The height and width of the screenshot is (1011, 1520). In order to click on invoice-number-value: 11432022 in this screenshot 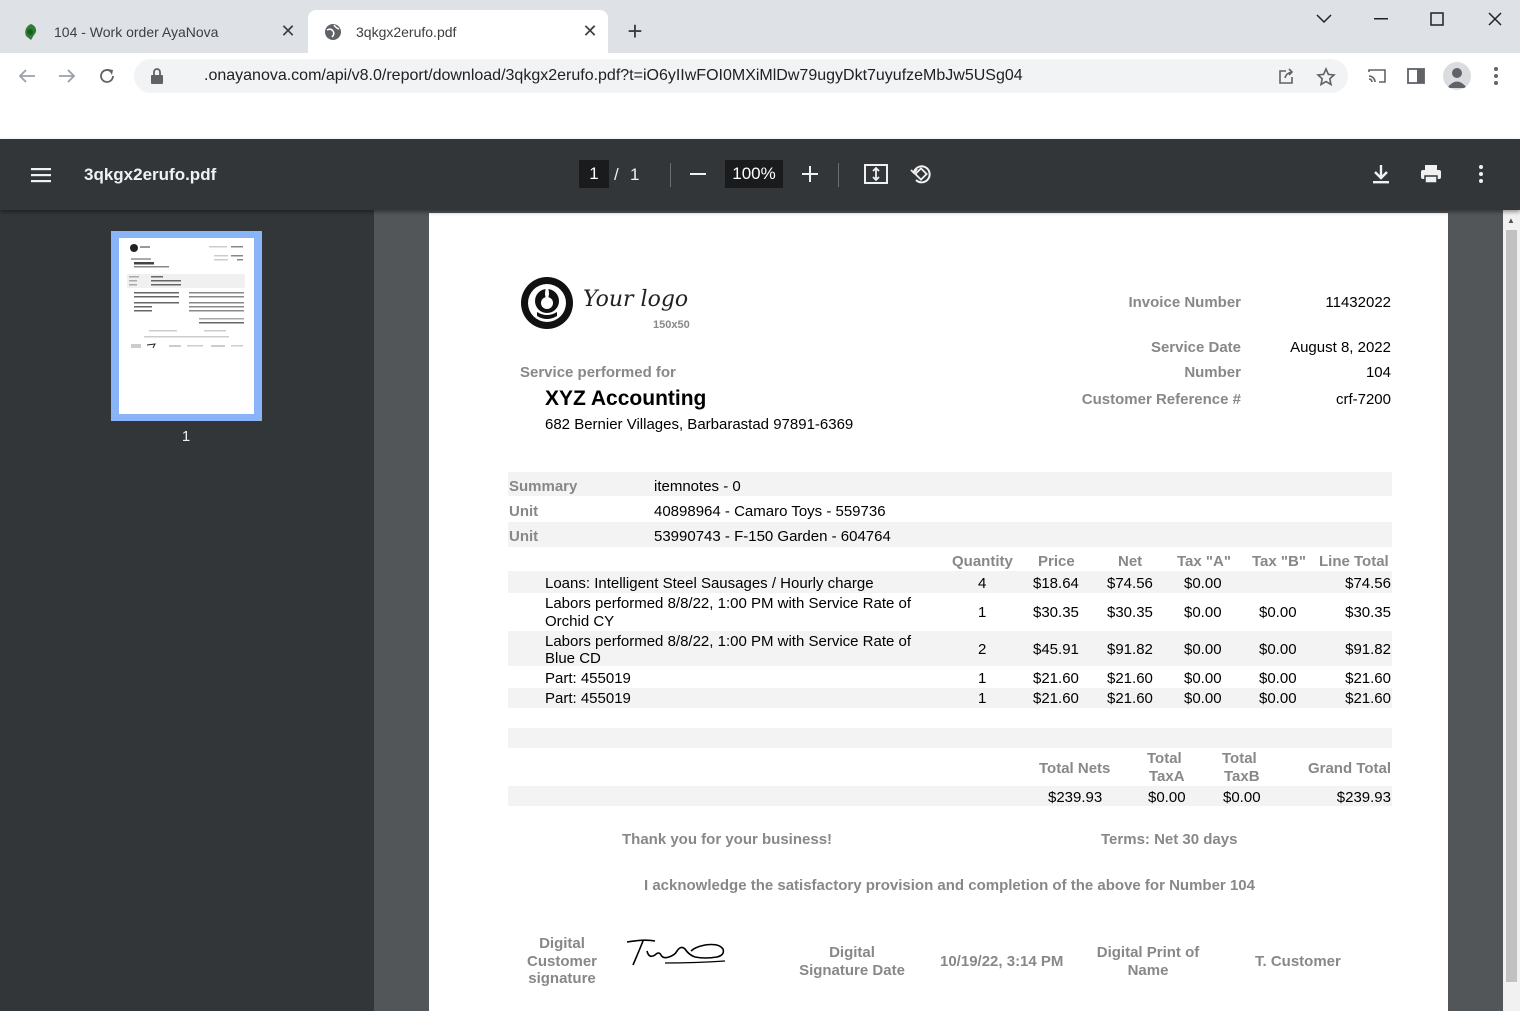, I will do `click(1358, 302)`.